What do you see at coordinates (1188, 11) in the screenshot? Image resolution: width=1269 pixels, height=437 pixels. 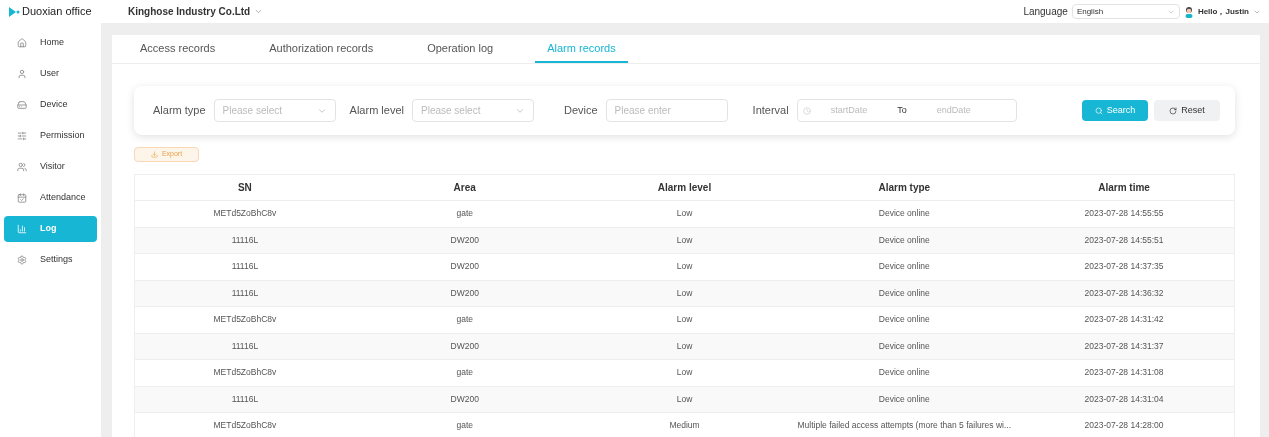 I see `avatar-icon` at bounding box center [1188, 11].